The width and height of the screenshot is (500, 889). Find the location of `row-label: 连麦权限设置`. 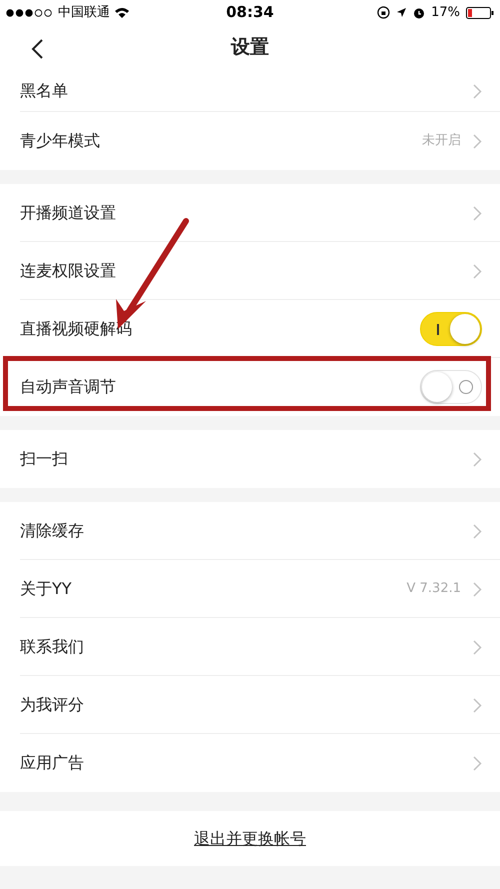

row-label: 连麦权限设置 is located at coordinates (68, 271).